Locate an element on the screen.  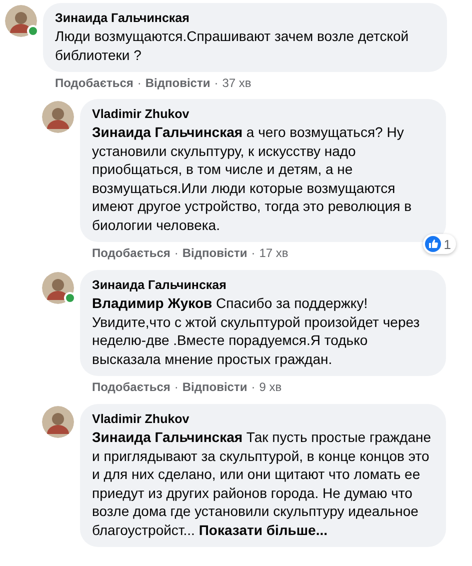
reaction-badge: 1 is located at coordinates (439, 244).